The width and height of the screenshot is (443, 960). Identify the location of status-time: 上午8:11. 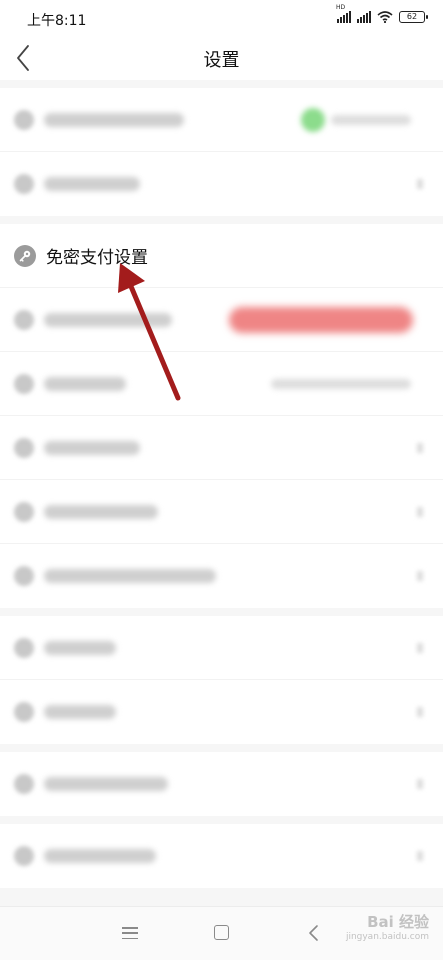
(57, 21).